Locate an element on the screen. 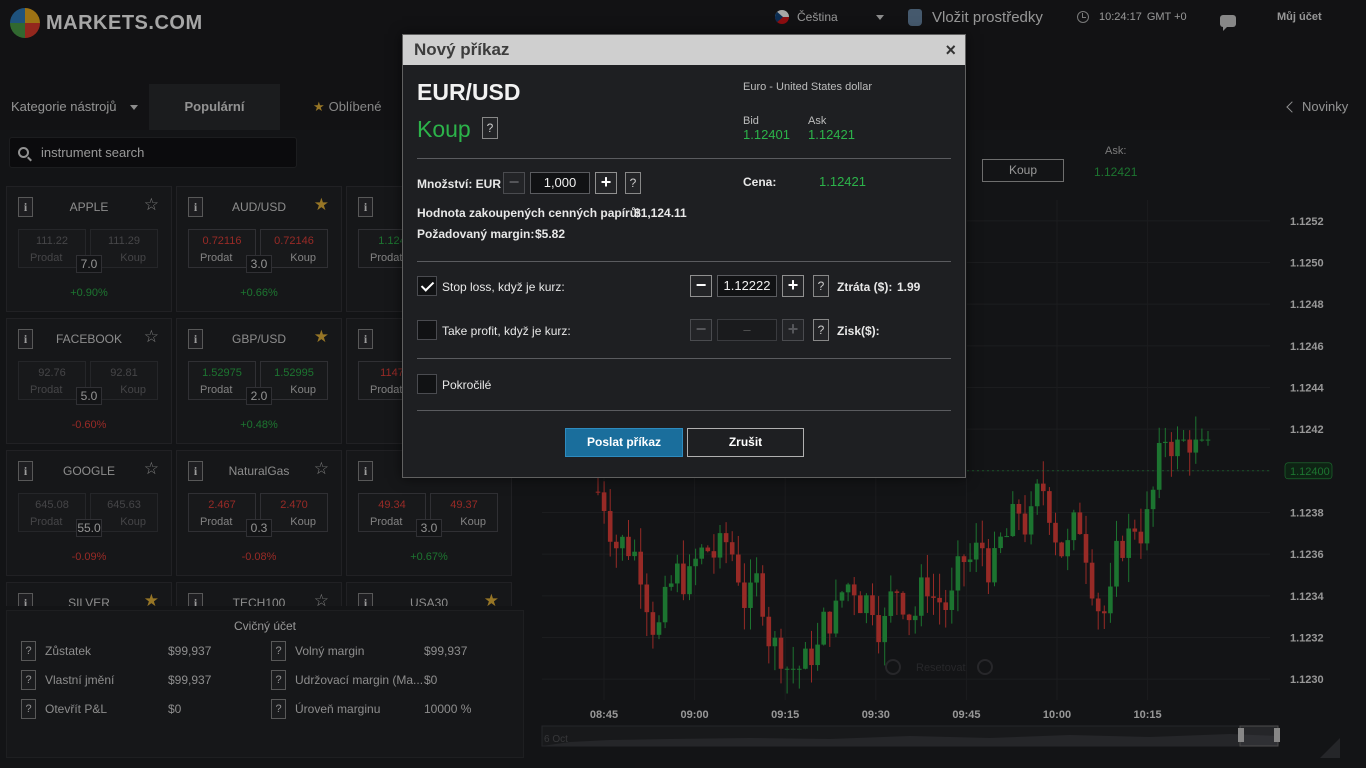 This screenshot has height=768, width=1366. securities-value-label: Hodnota zakoupených cenných papírů: is located at coordinates (529, 213).